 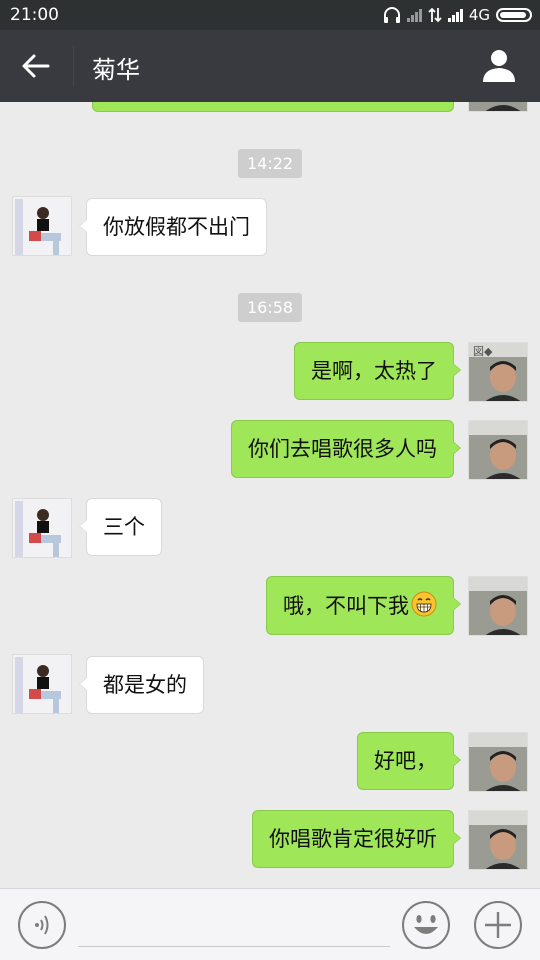 What do you see at coordinates (36, 66) in the screenshot?
I see `back-arrow-icon` at bounding box center [36, 66].